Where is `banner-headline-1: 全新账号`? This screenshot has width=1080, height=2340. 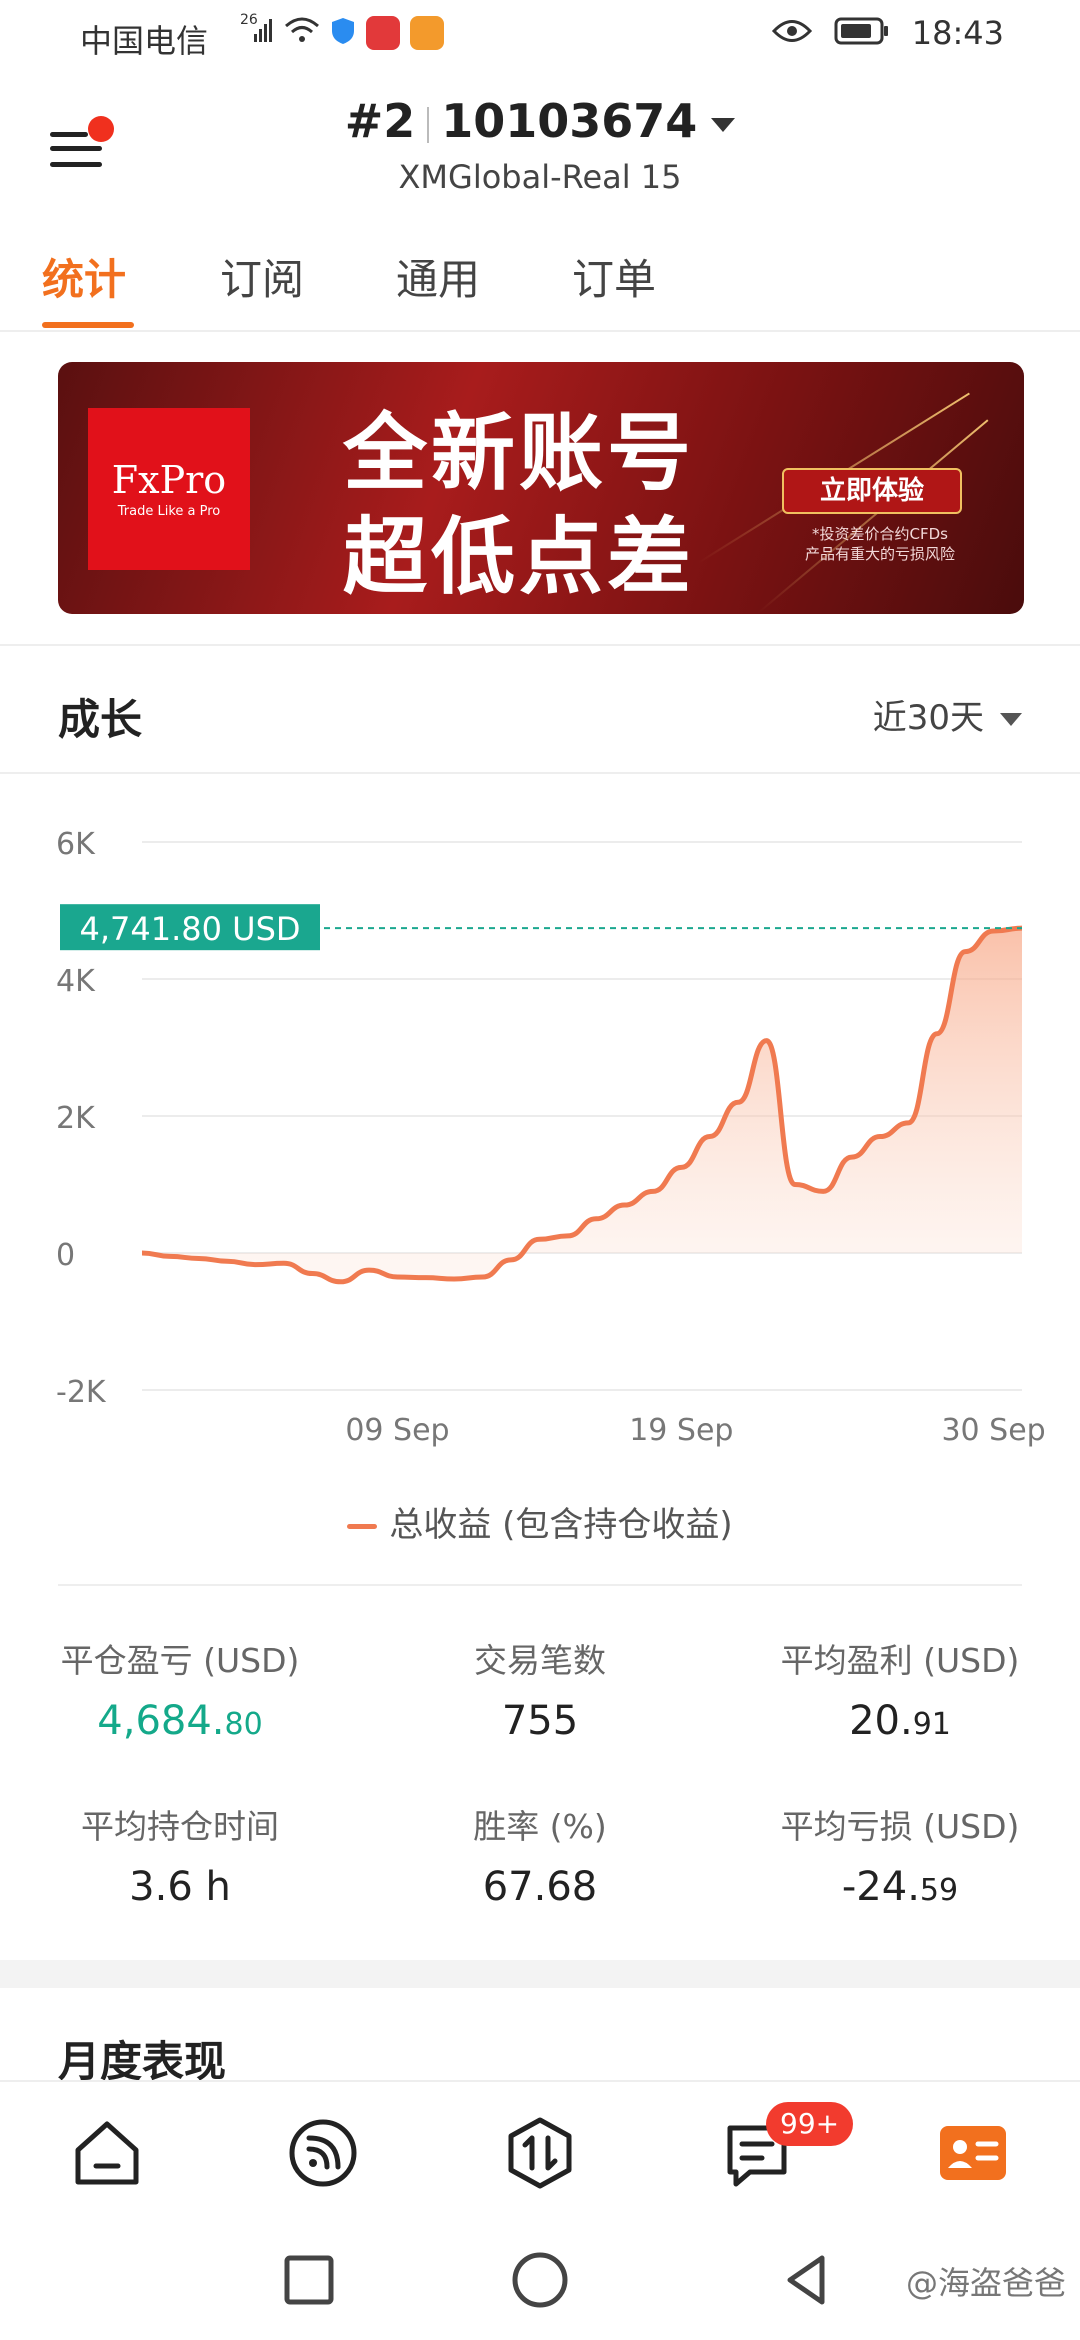
banner-headline-1: 全新账号 is located at coordinates (519, 453).